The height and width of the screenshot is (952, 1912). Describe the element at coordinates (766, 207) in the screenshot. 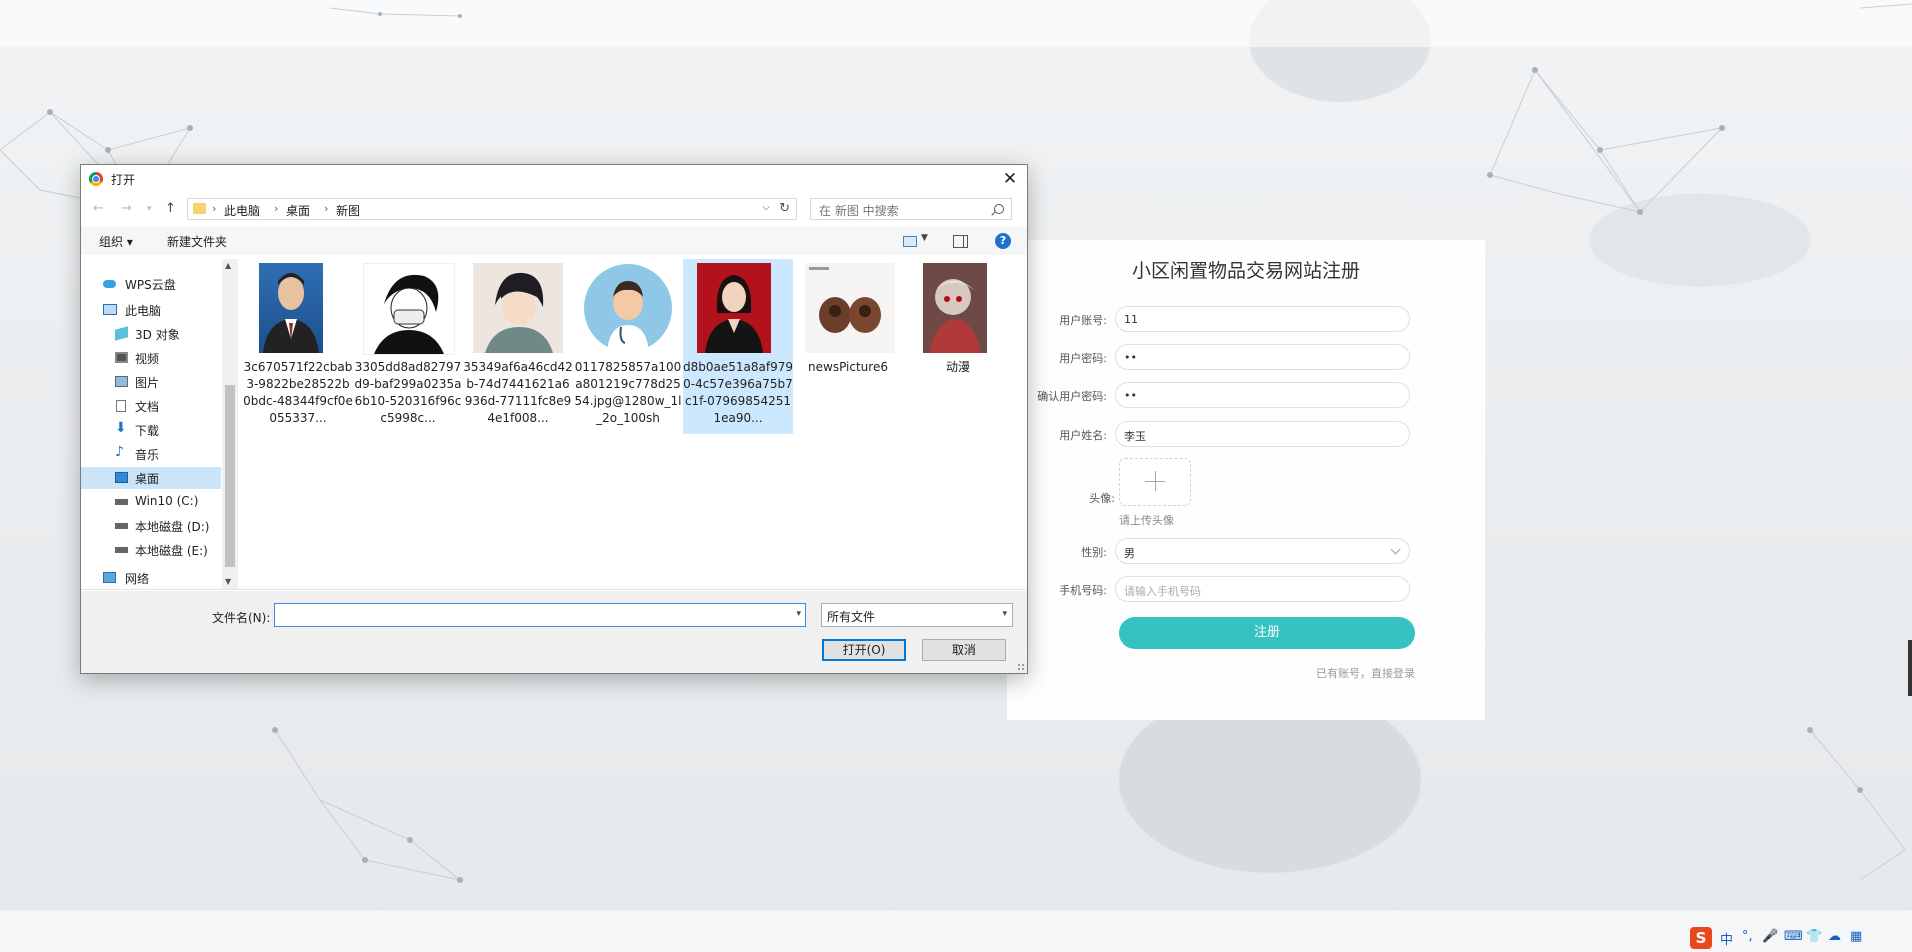

I see `chevron-down-icon: ⌵` at that location.